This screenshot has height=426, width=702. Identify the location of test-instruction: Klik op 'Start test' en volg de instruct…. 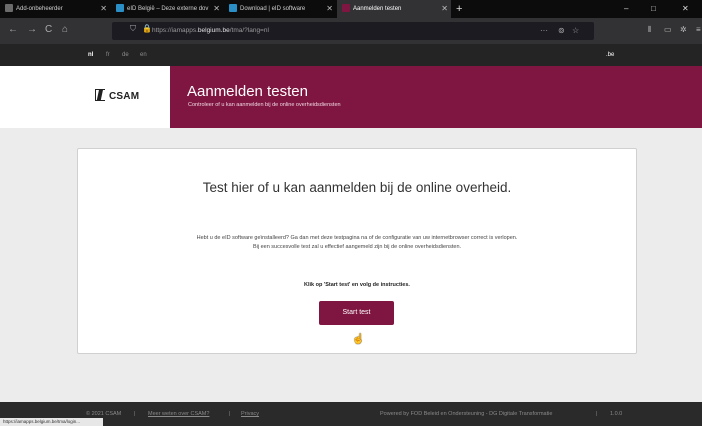
(357, 285).